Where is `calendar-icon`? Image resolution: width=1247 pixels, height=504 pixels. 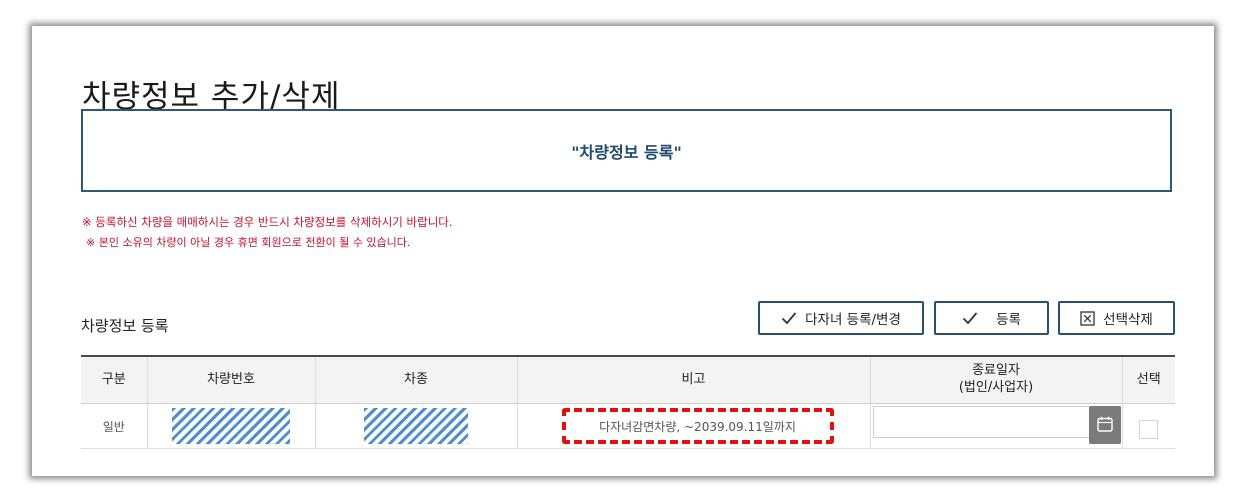 calendar-icon is located at coordinates (1105, 425).